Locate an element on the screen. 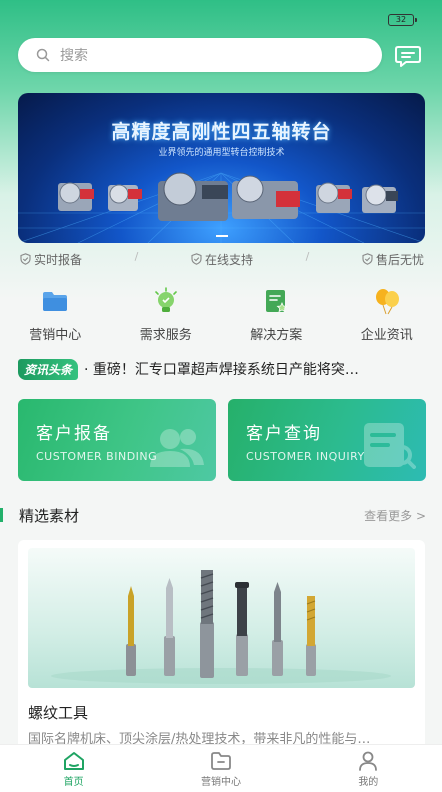 This screenshot has height=792, width=442. service-guarantees: 实时报备 / 在线支持 / 售后无忧 is located at coordinates (221, 259).